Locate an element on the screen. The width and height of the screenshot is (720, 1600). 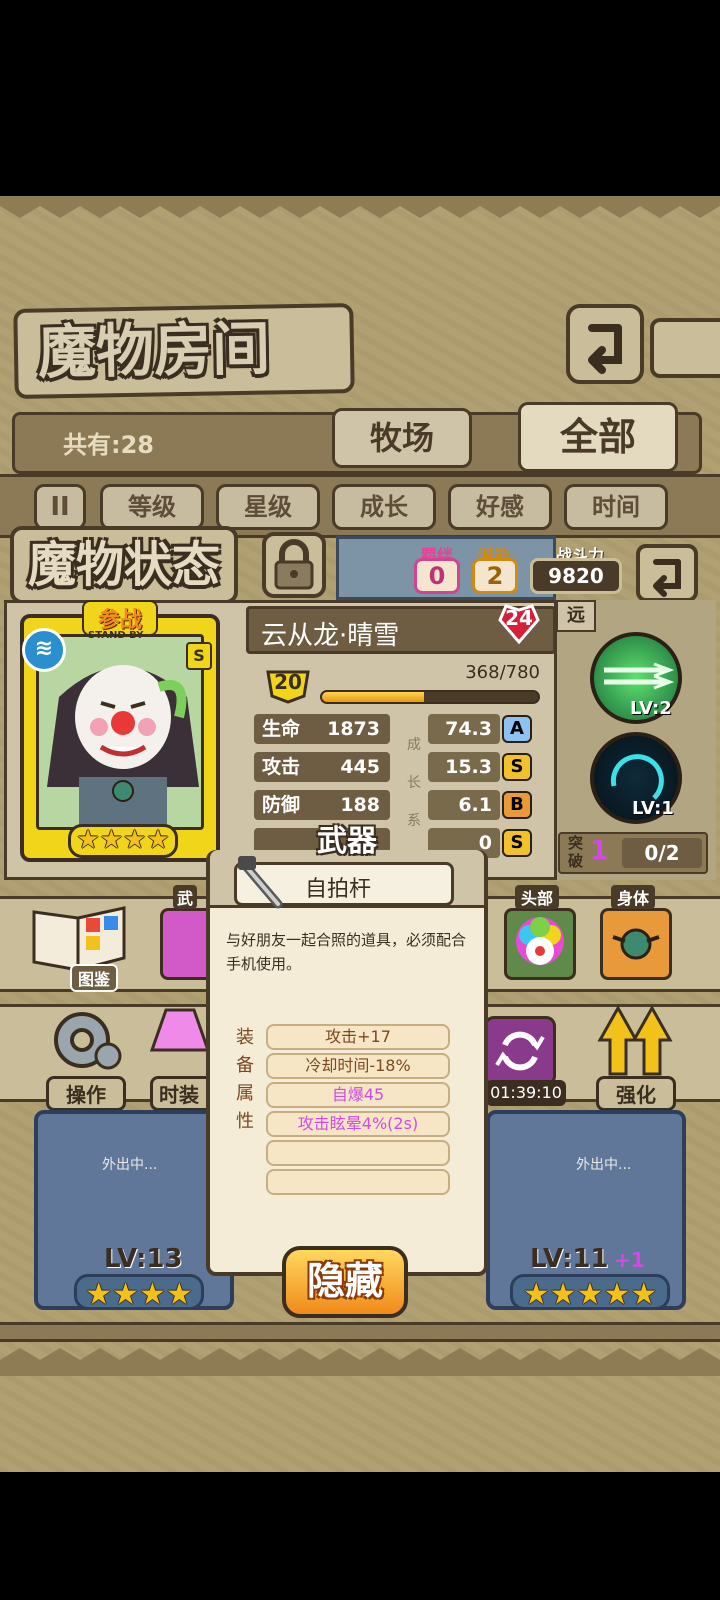
tab-ranch: 牧场 is located at coordinates (402, 438).